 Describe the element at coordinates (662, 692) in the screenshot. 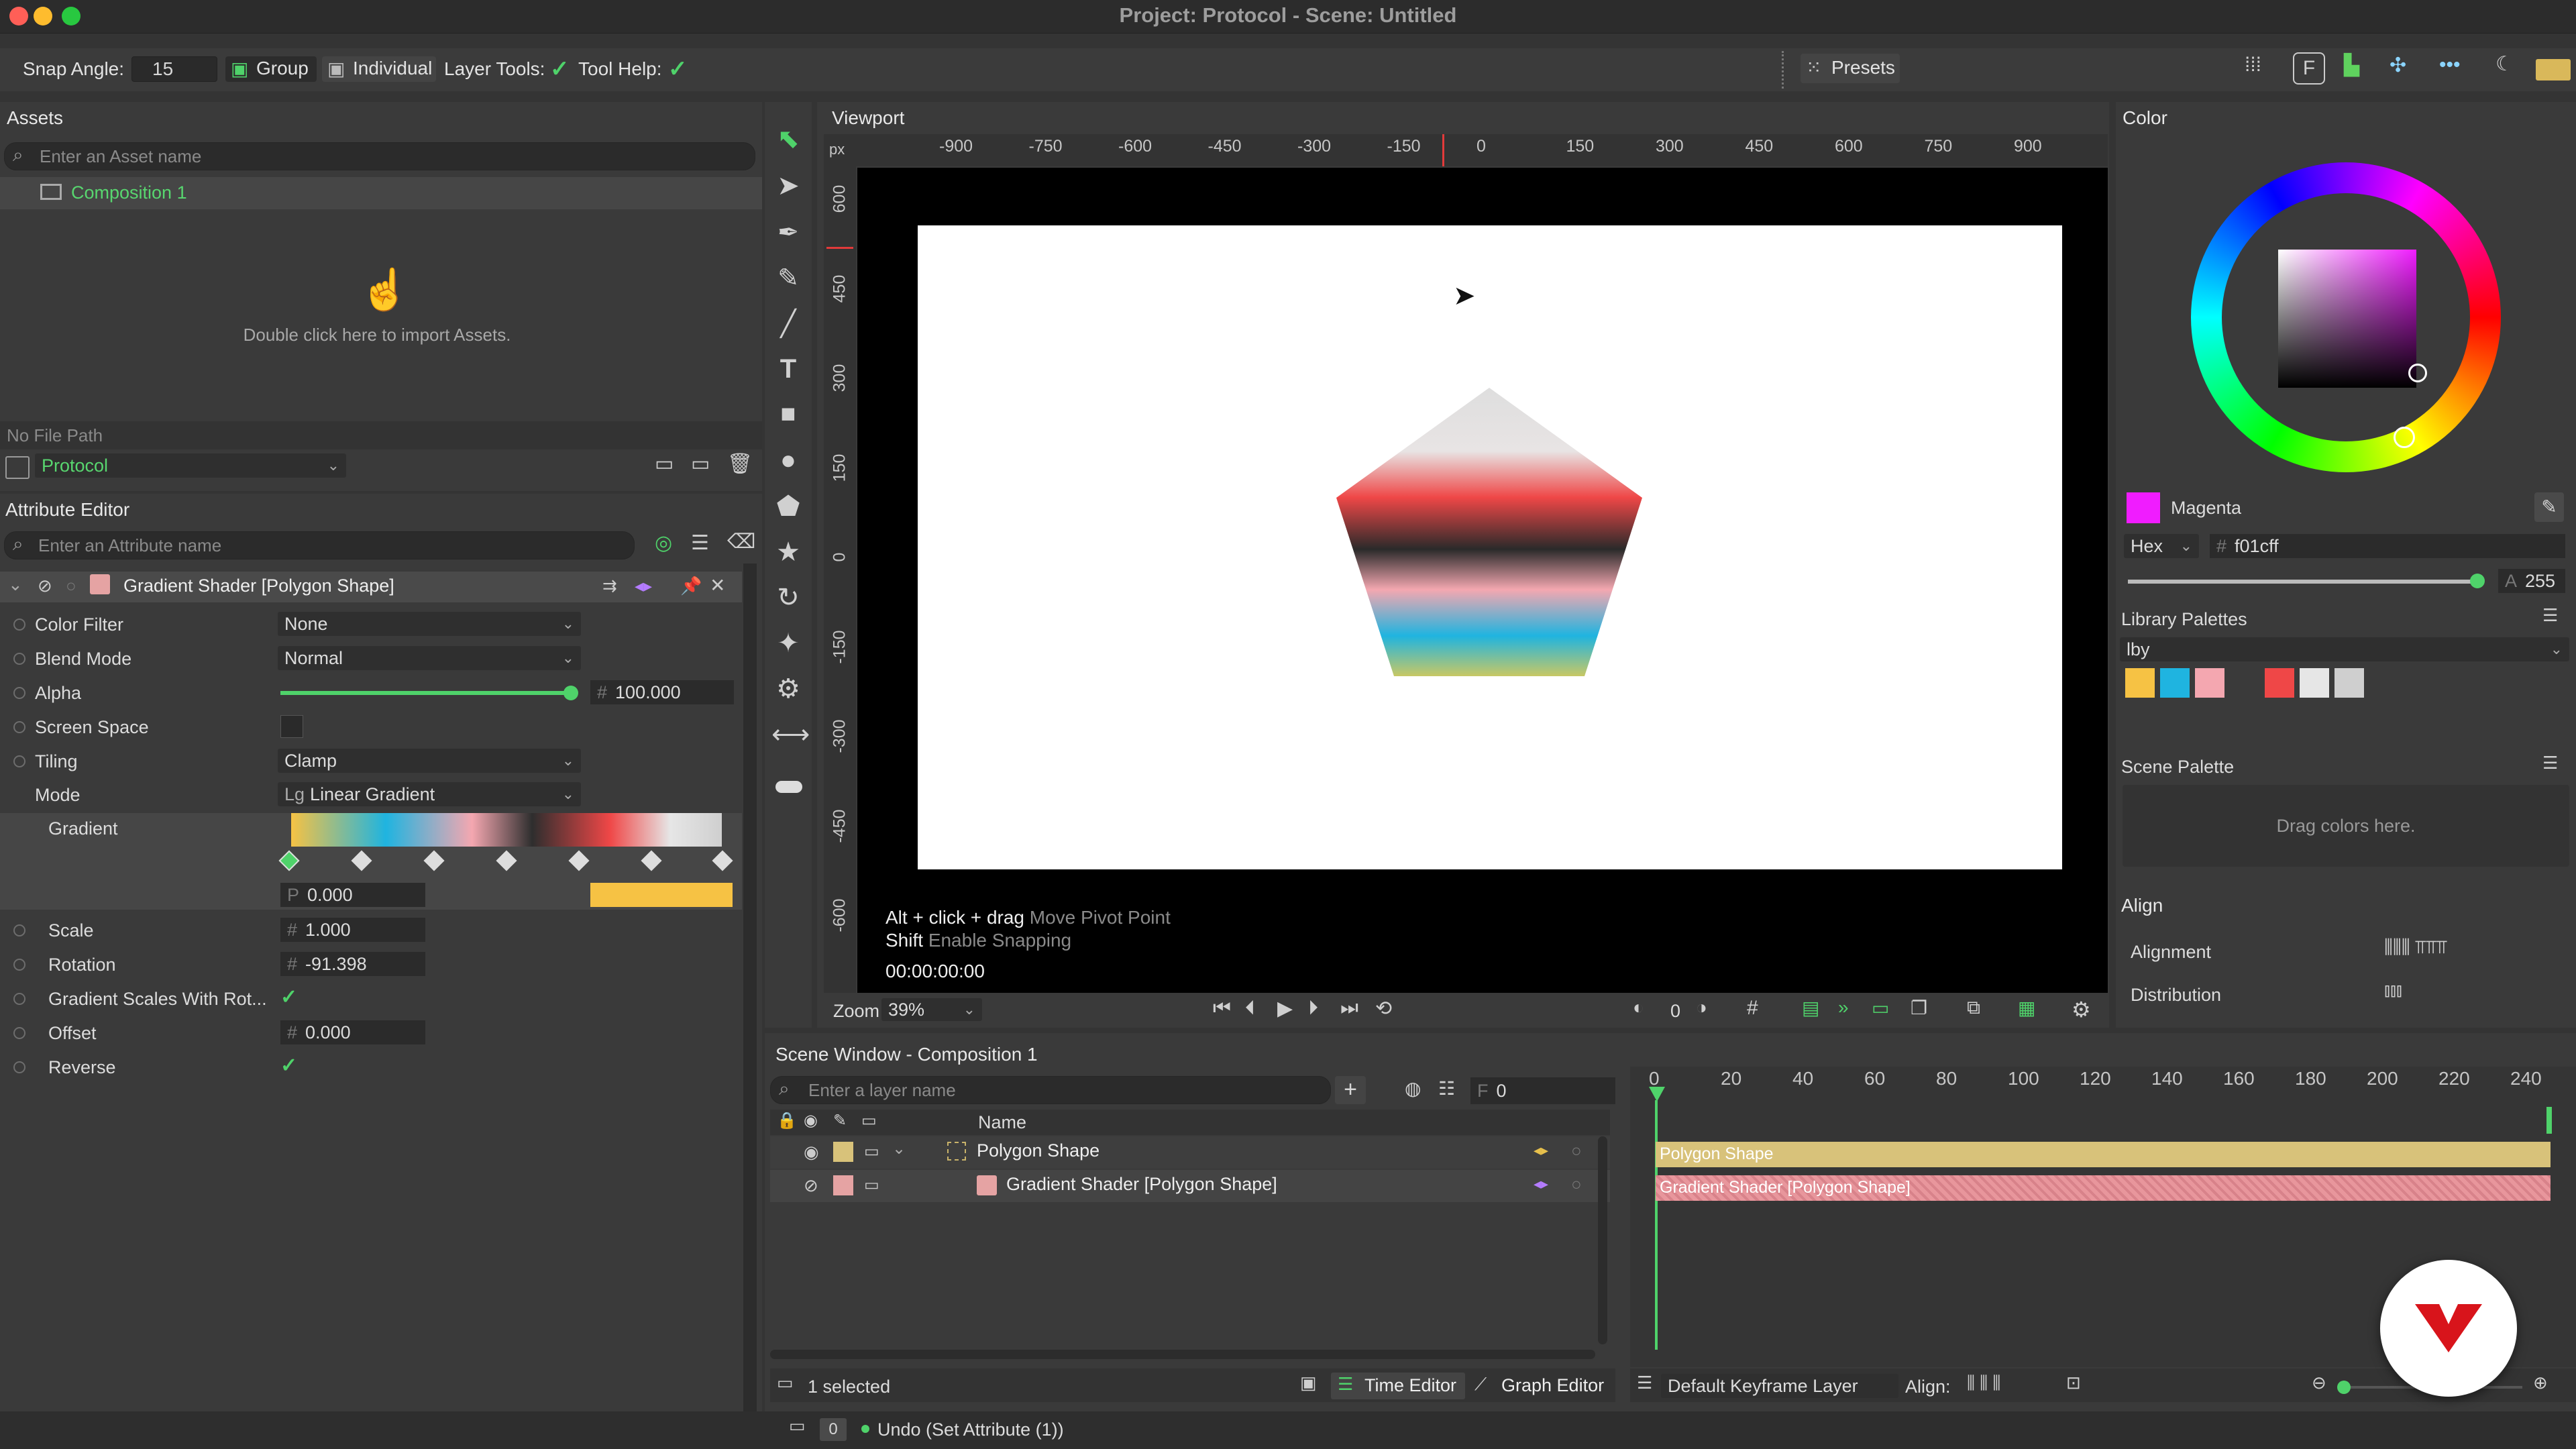

I see `alpha-input: #100.000` at that location.